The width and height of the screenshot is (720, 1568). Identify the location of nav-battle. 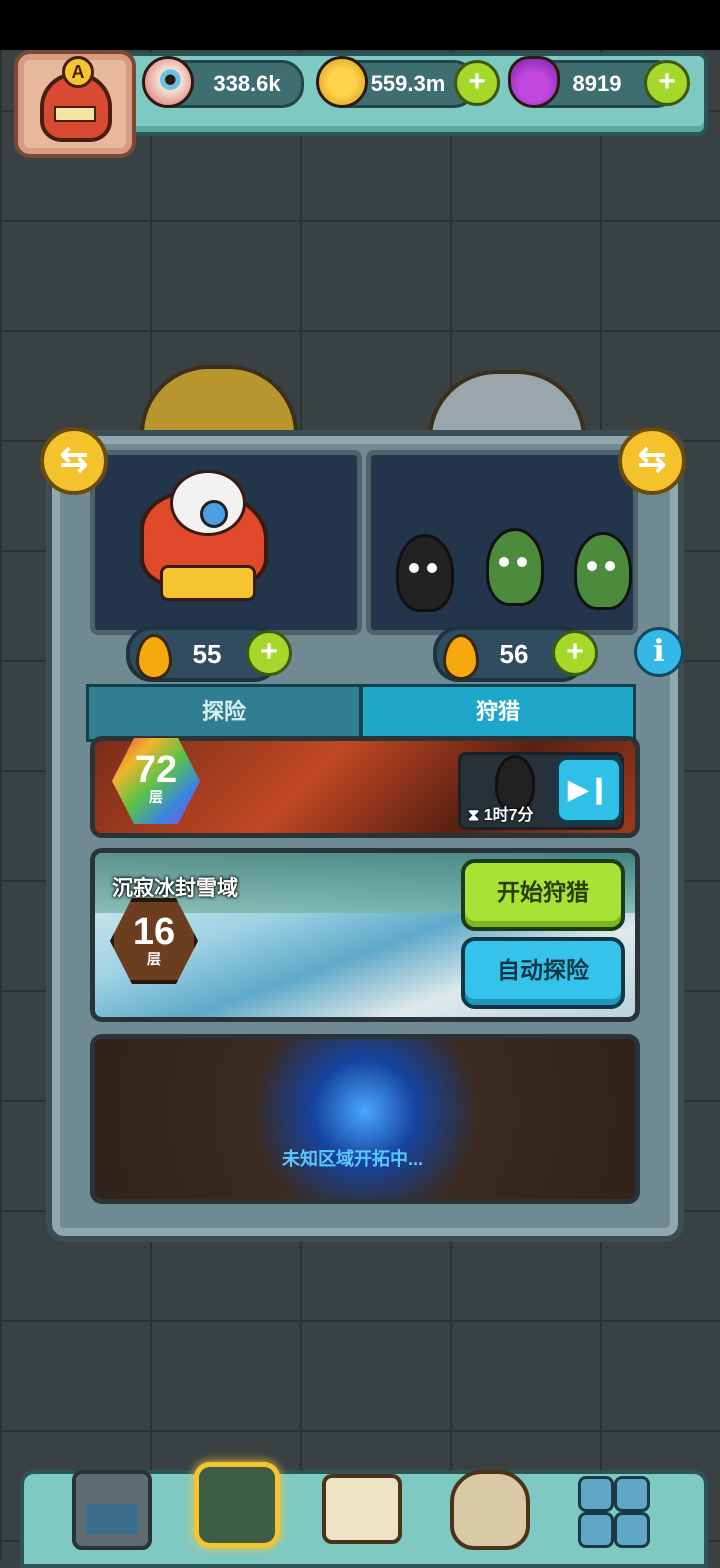
(237, 1505).